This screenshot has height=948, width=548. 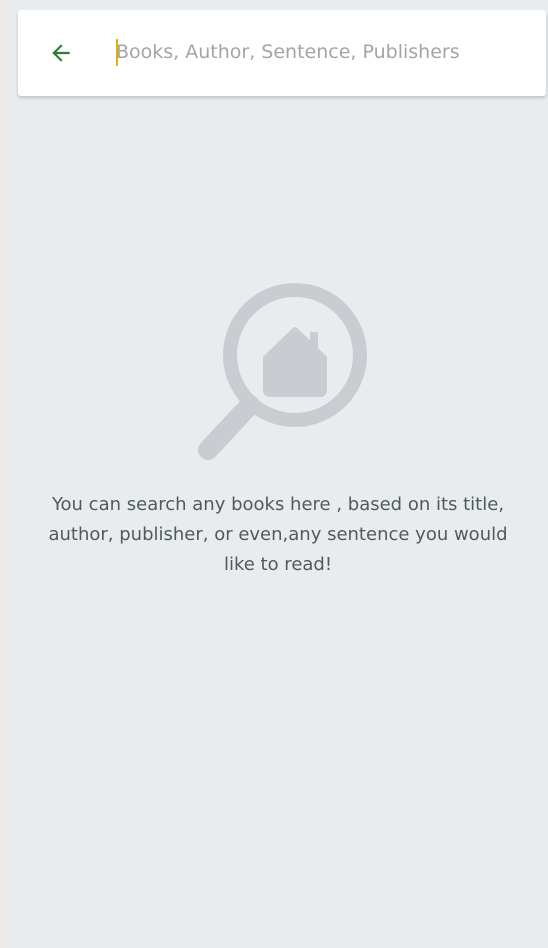 What do you see at coordinates (282, 371) in the screenshot?
I see `magnifier-house-icon` at bounding box center [282, 371].